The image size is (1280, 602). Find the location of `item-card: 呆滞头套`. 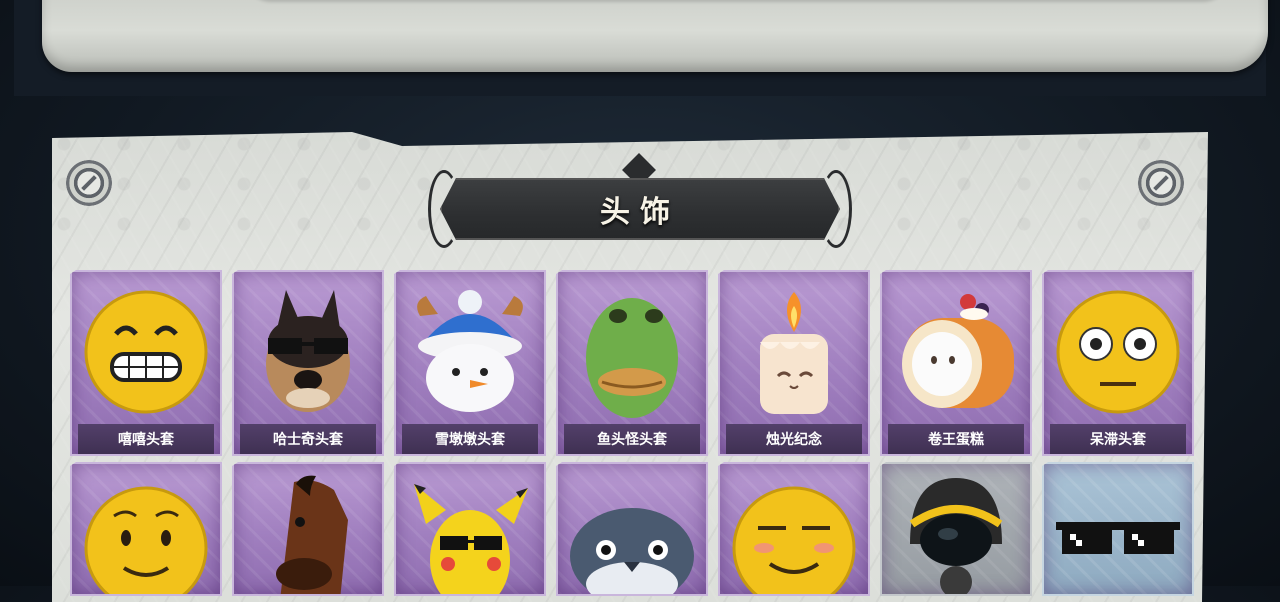

item-card: 呆滞头套 is located at coordinates (1118, 363).